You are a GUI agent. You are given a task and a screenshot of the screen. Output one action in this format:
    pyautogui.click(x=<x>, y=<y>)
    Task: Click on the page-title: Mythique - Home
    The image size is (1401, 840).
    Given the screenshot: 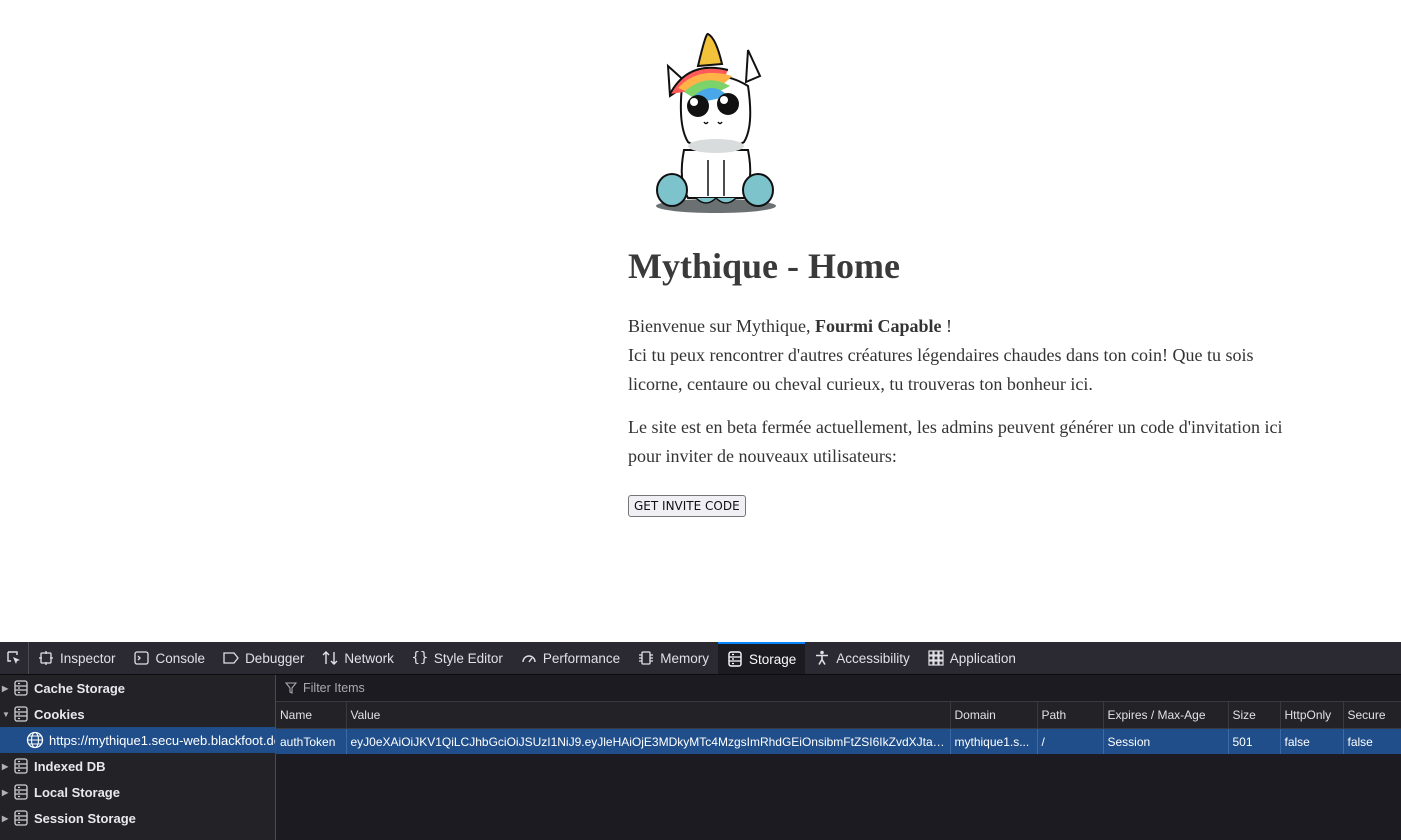 What is the action you would take?
    pyautogui.click(x=764, y=266)
    